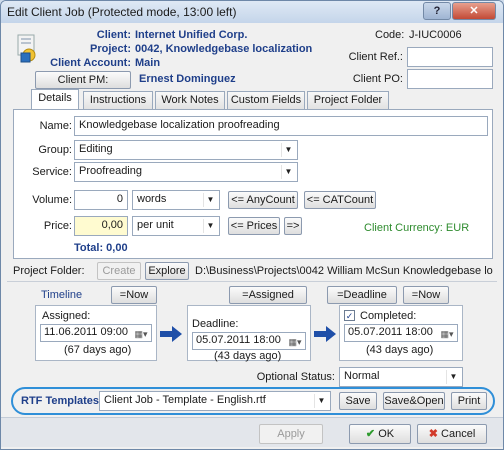 Image resolution: width=504 pixels, height=450 pixels. Describe the element at coordinates (252, 432) in the screenshot. I see `footer-bar: Apply ✔ OK ✖ Cancel` at that location.